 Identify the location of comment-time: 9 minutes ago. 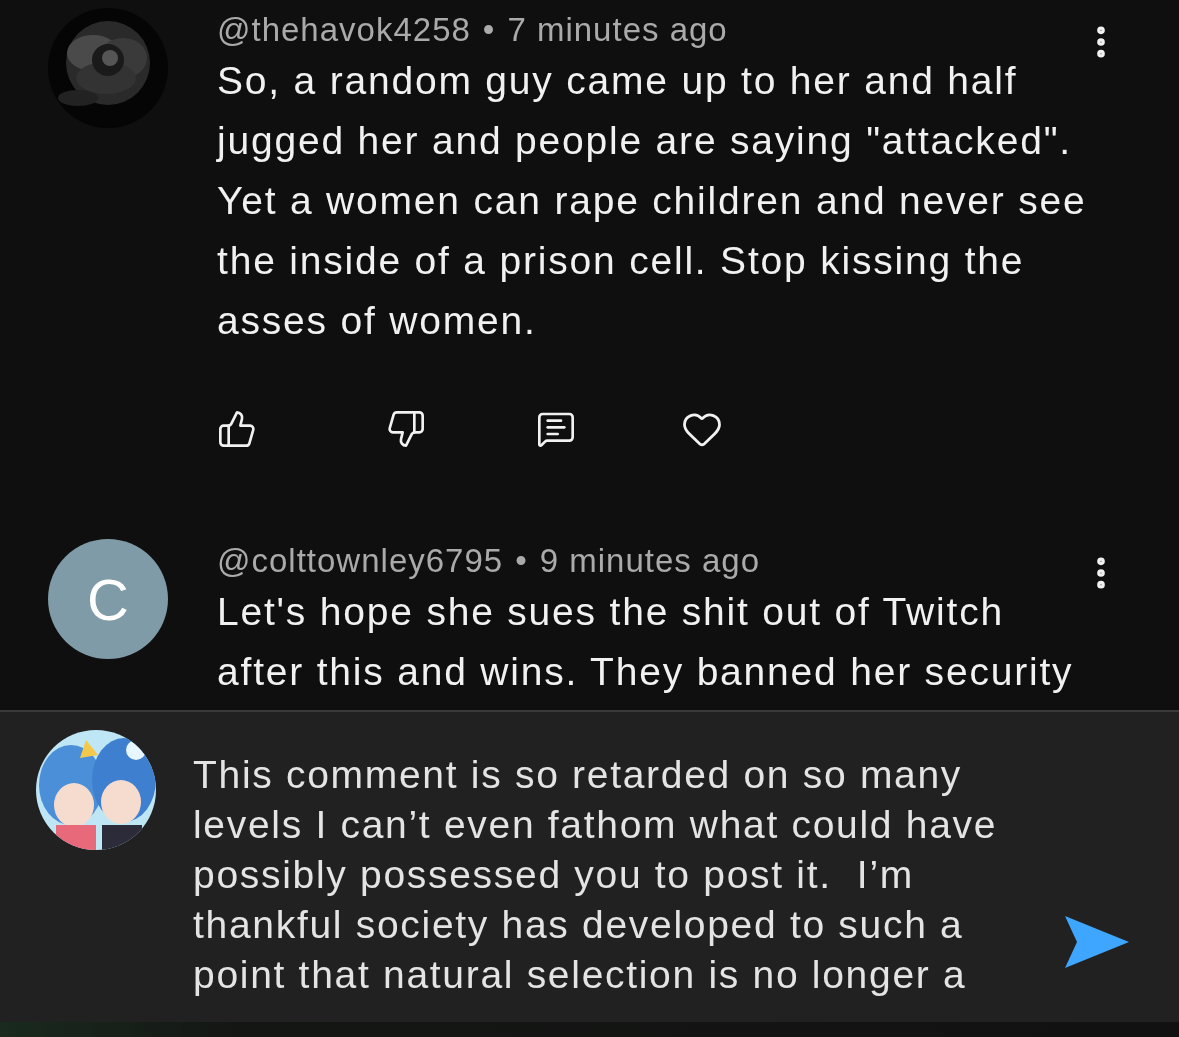
(650, 561).